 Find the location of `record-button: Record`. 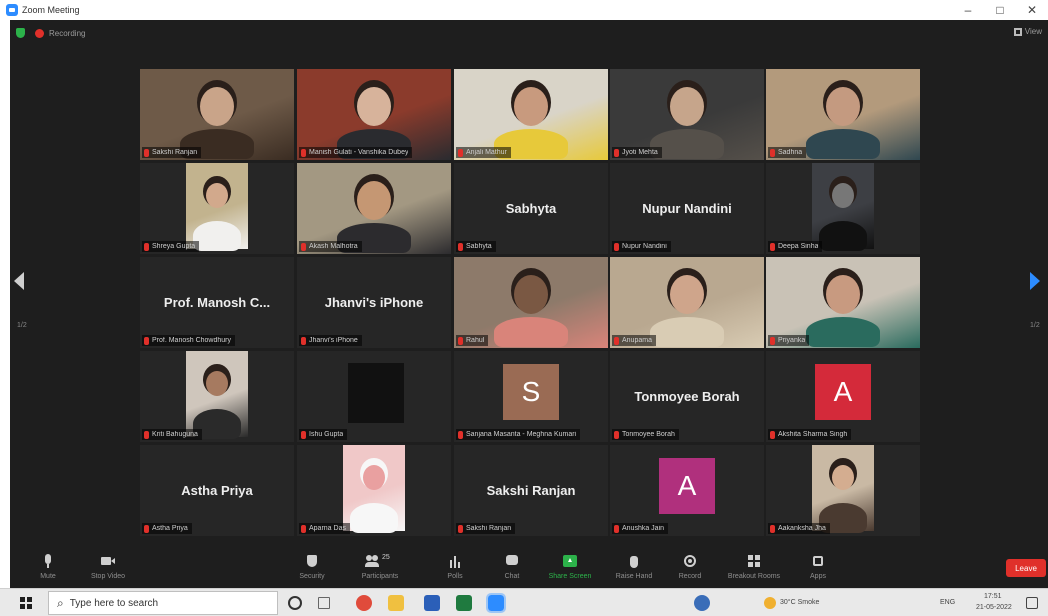

record-button: Record is located at coordinates (690, 569).